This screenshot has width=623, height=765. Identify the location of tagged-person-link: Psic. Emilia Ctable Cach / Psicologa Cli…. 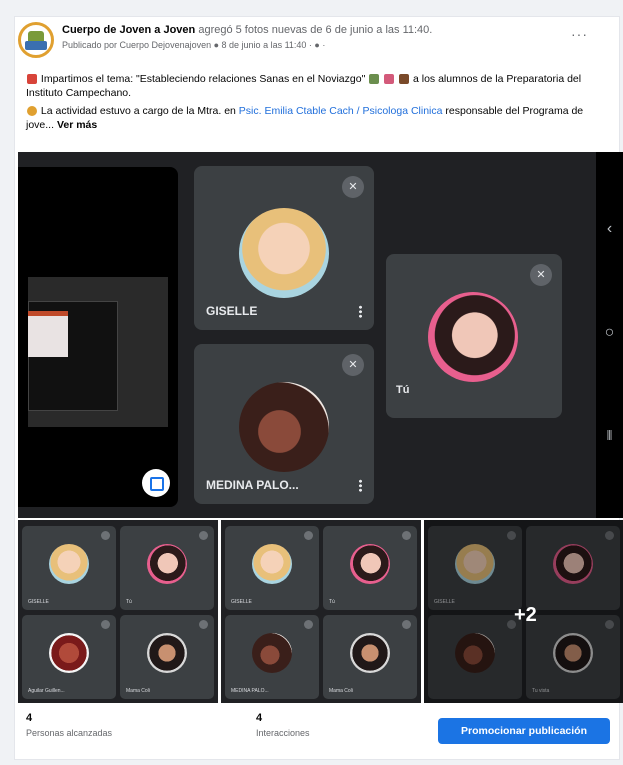
(341, 111).